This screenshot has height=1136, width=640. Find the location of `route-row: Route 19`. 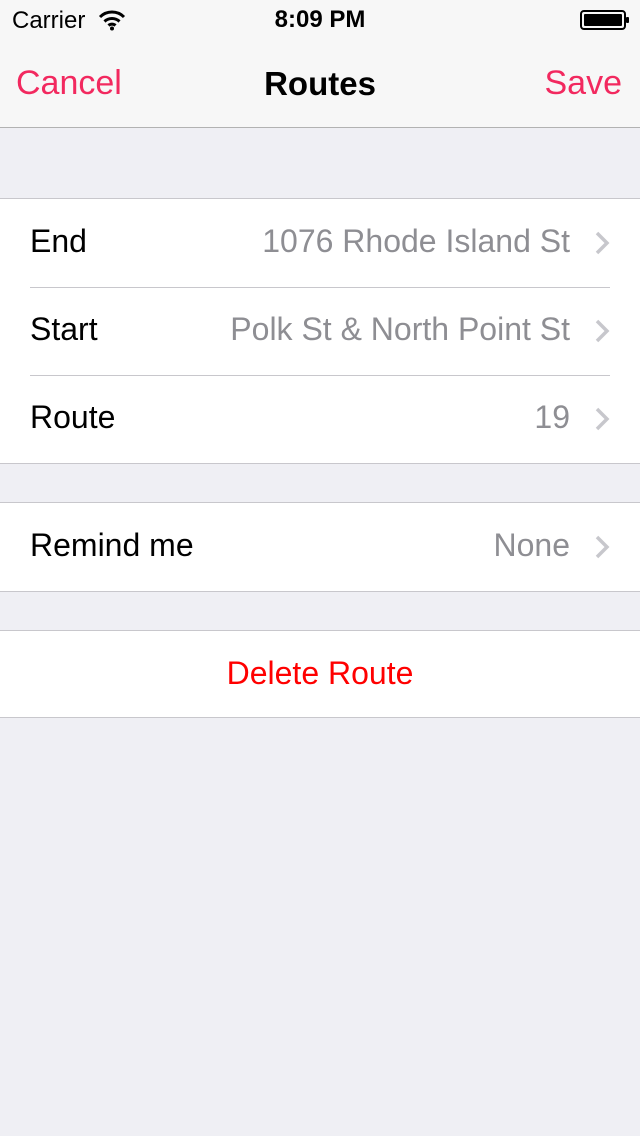

route-row: Route 19 is located at coordinates (320, 419).